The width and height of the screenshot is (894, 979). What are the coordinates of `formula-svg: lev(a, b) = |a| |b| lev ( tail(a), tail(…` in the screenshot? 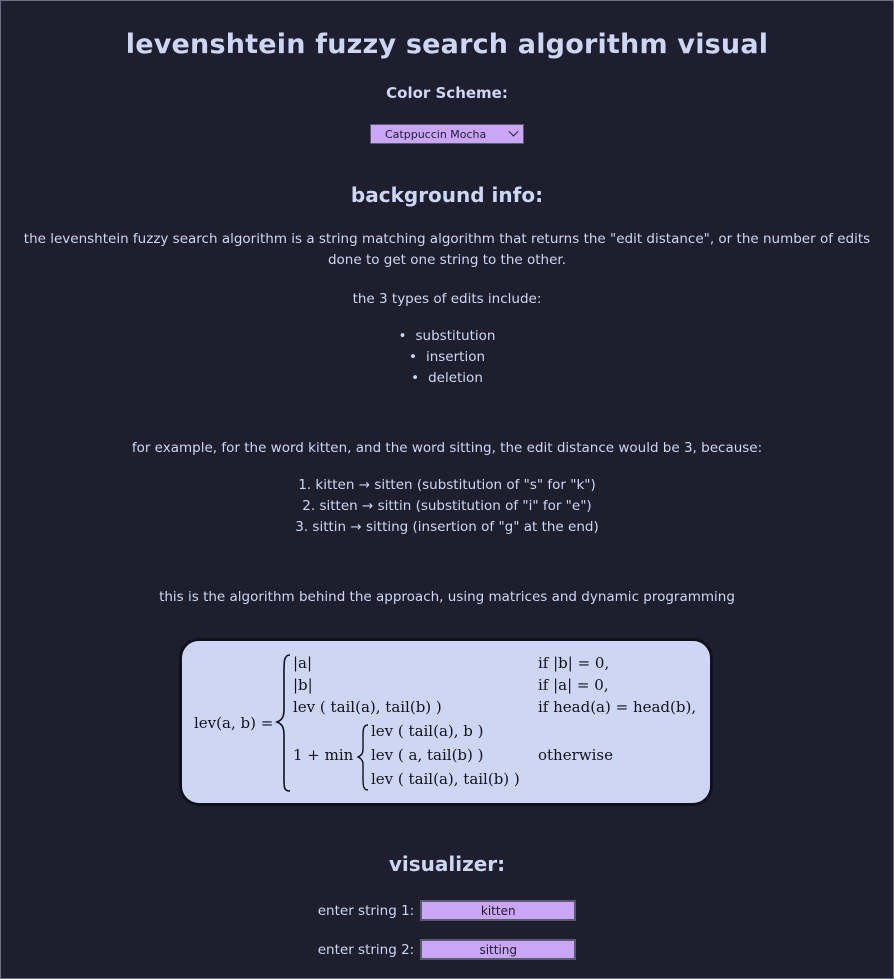 It's located at (445, 723).